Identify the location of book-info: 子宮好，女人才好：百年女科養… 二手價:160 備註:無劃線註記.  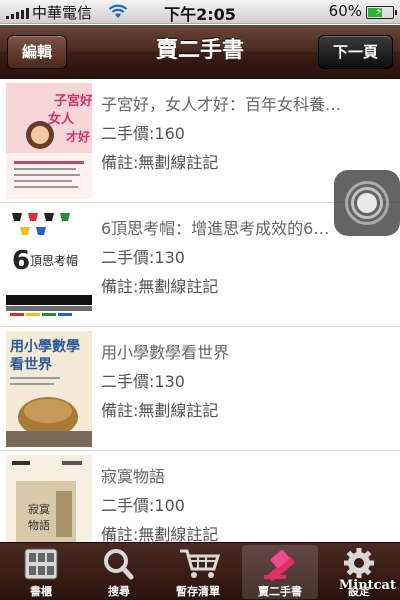
(227, 133).